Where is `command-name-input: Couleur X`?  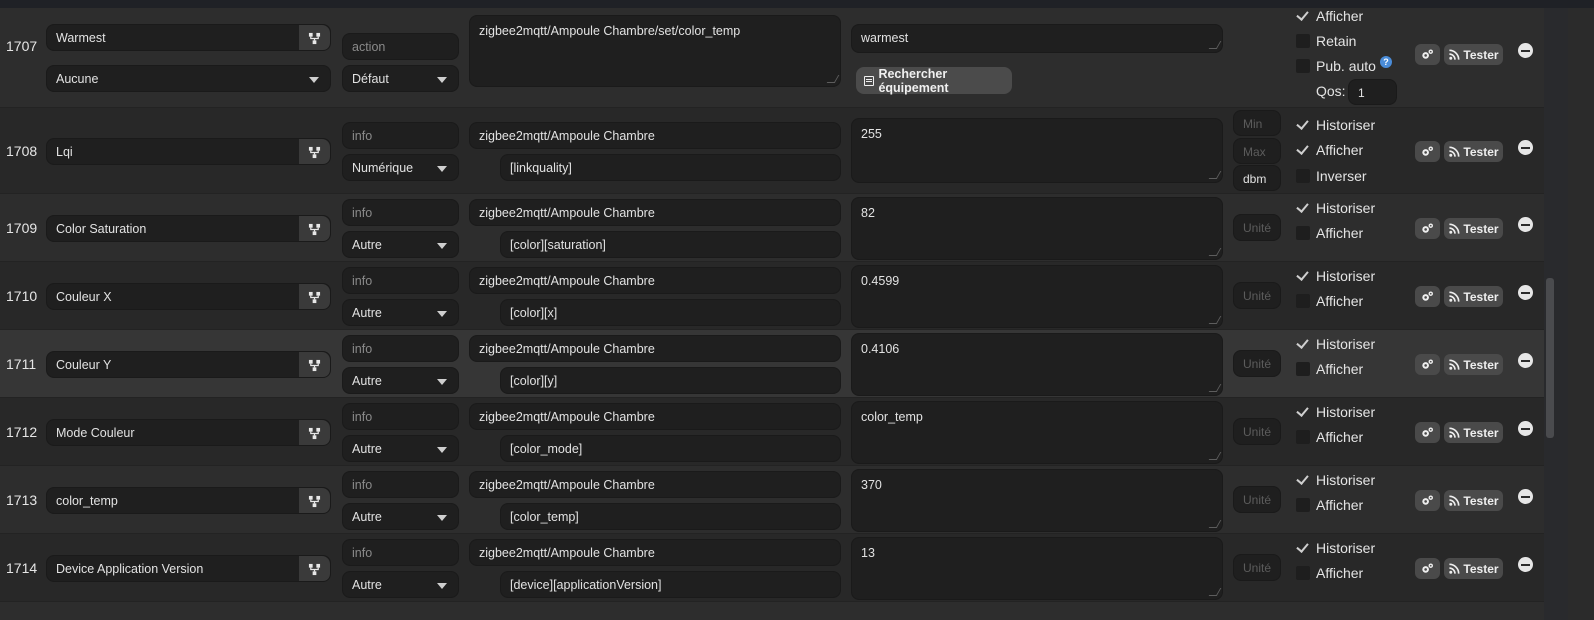 command-name-input: Couleur X is located at coordinates (188, 296).